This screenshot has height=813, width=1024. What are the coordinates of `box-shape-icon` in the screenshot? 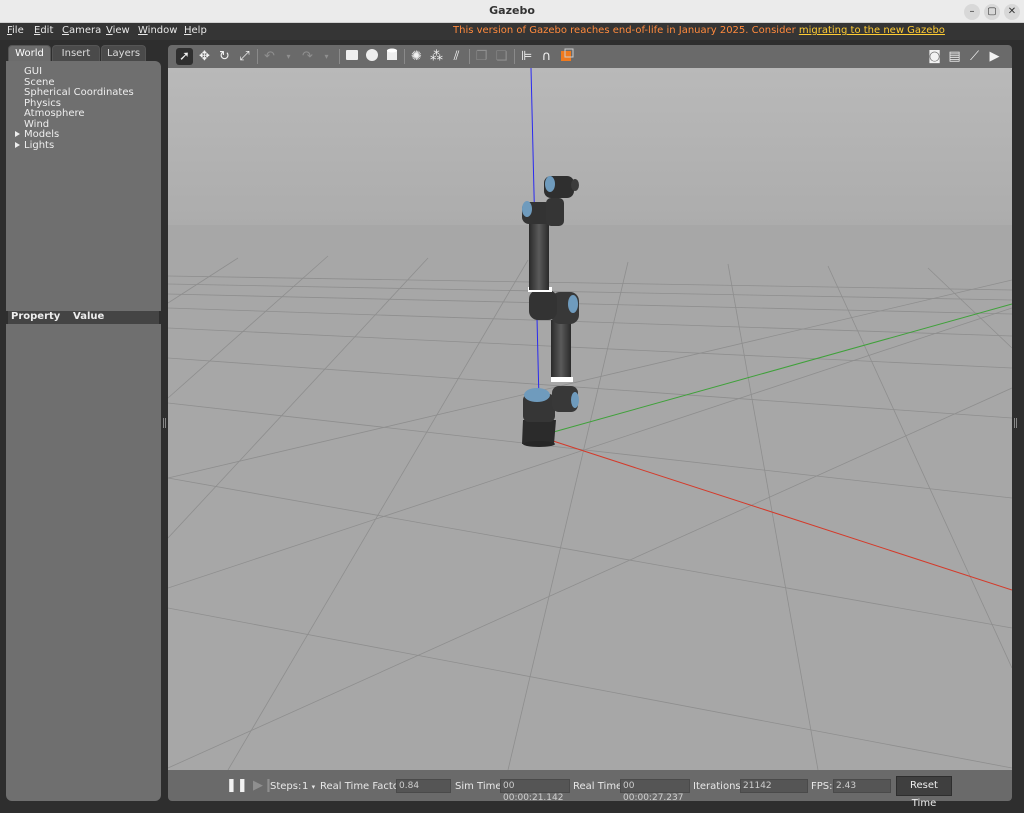 It's located at (351, 56).